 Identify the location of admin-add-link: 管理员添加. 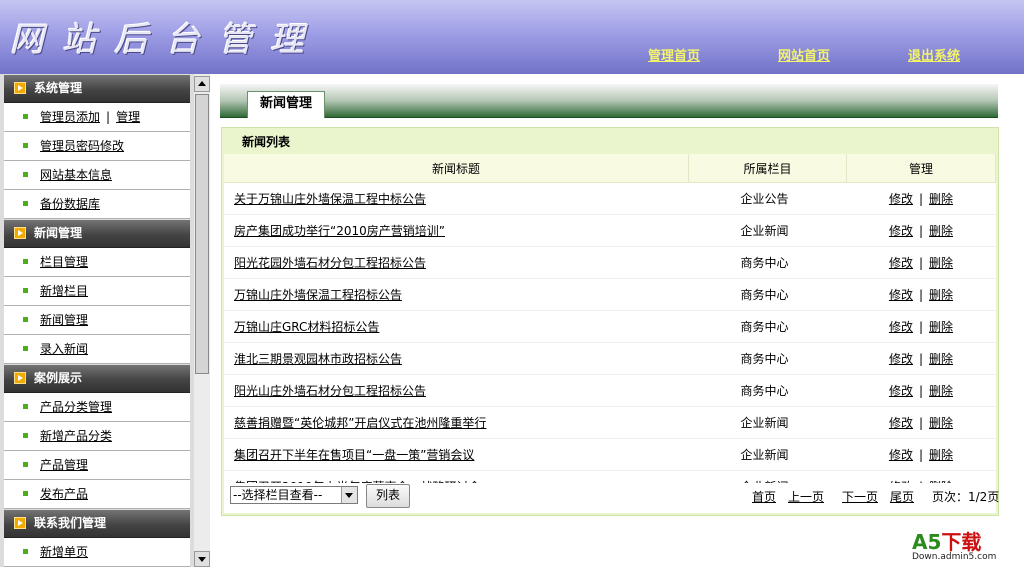
(70, 117).